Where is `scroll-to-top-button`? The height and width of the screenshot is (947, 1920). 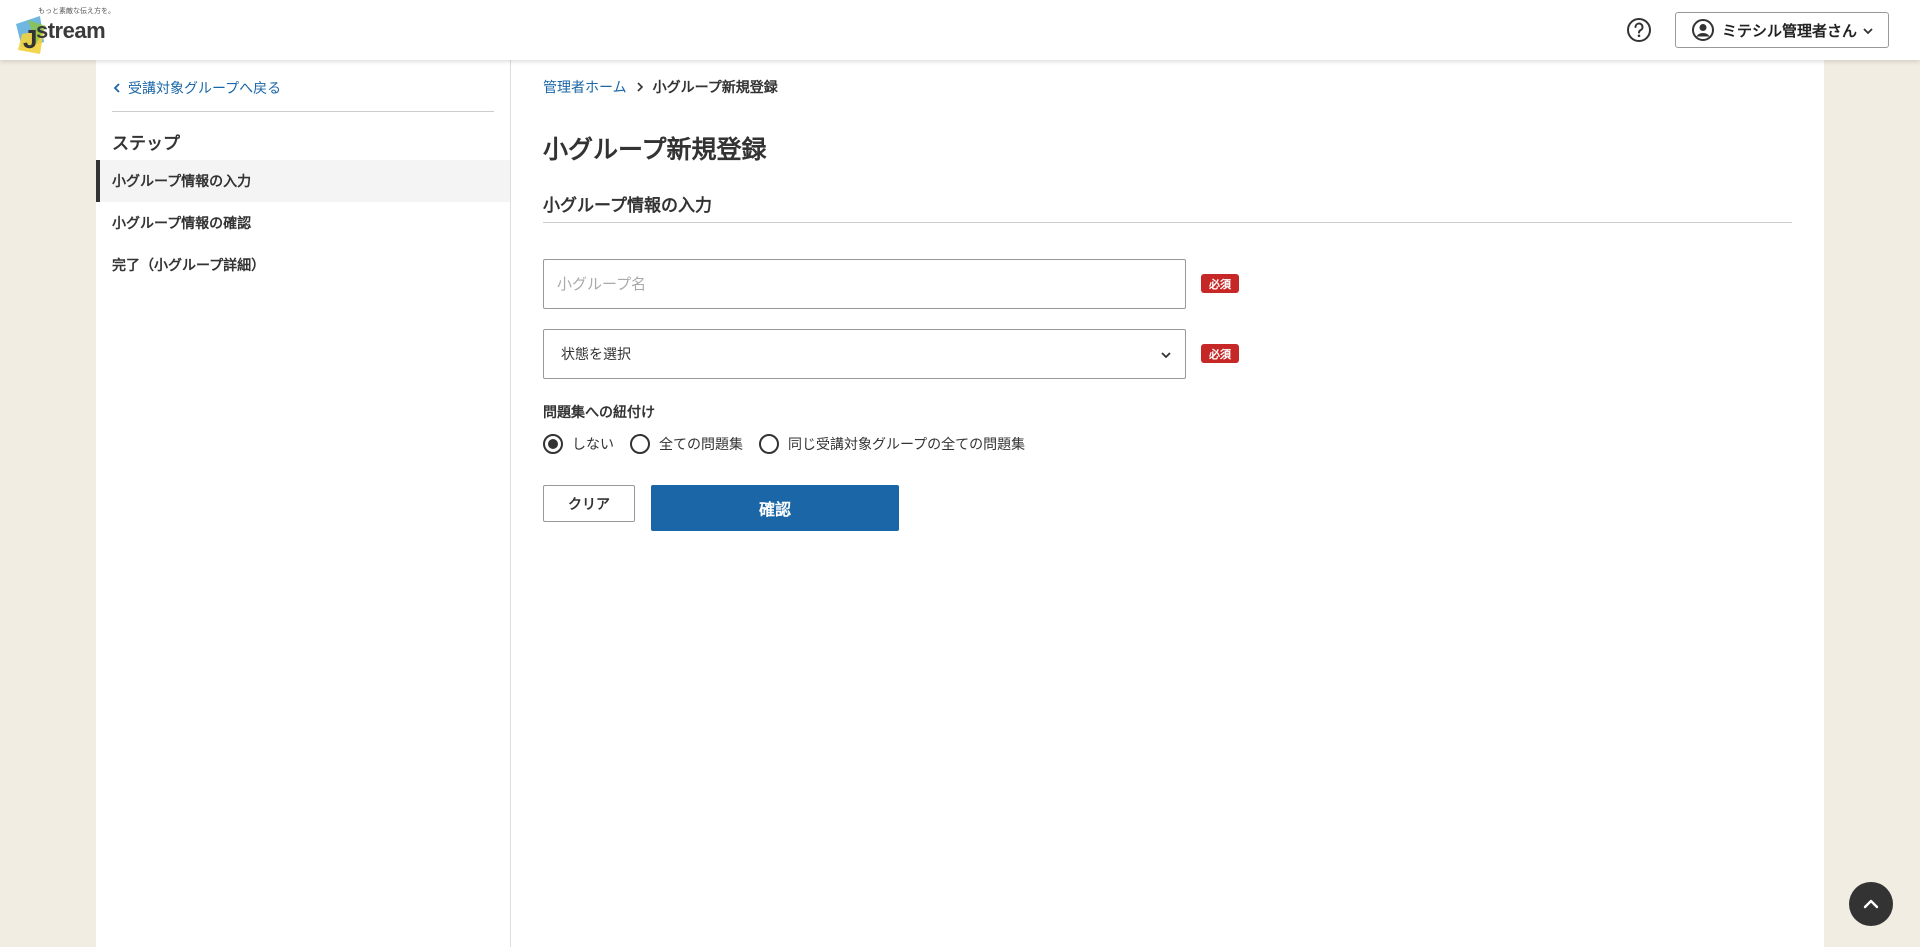 scroll-to-top-button is located at coordinates (1871, 904).